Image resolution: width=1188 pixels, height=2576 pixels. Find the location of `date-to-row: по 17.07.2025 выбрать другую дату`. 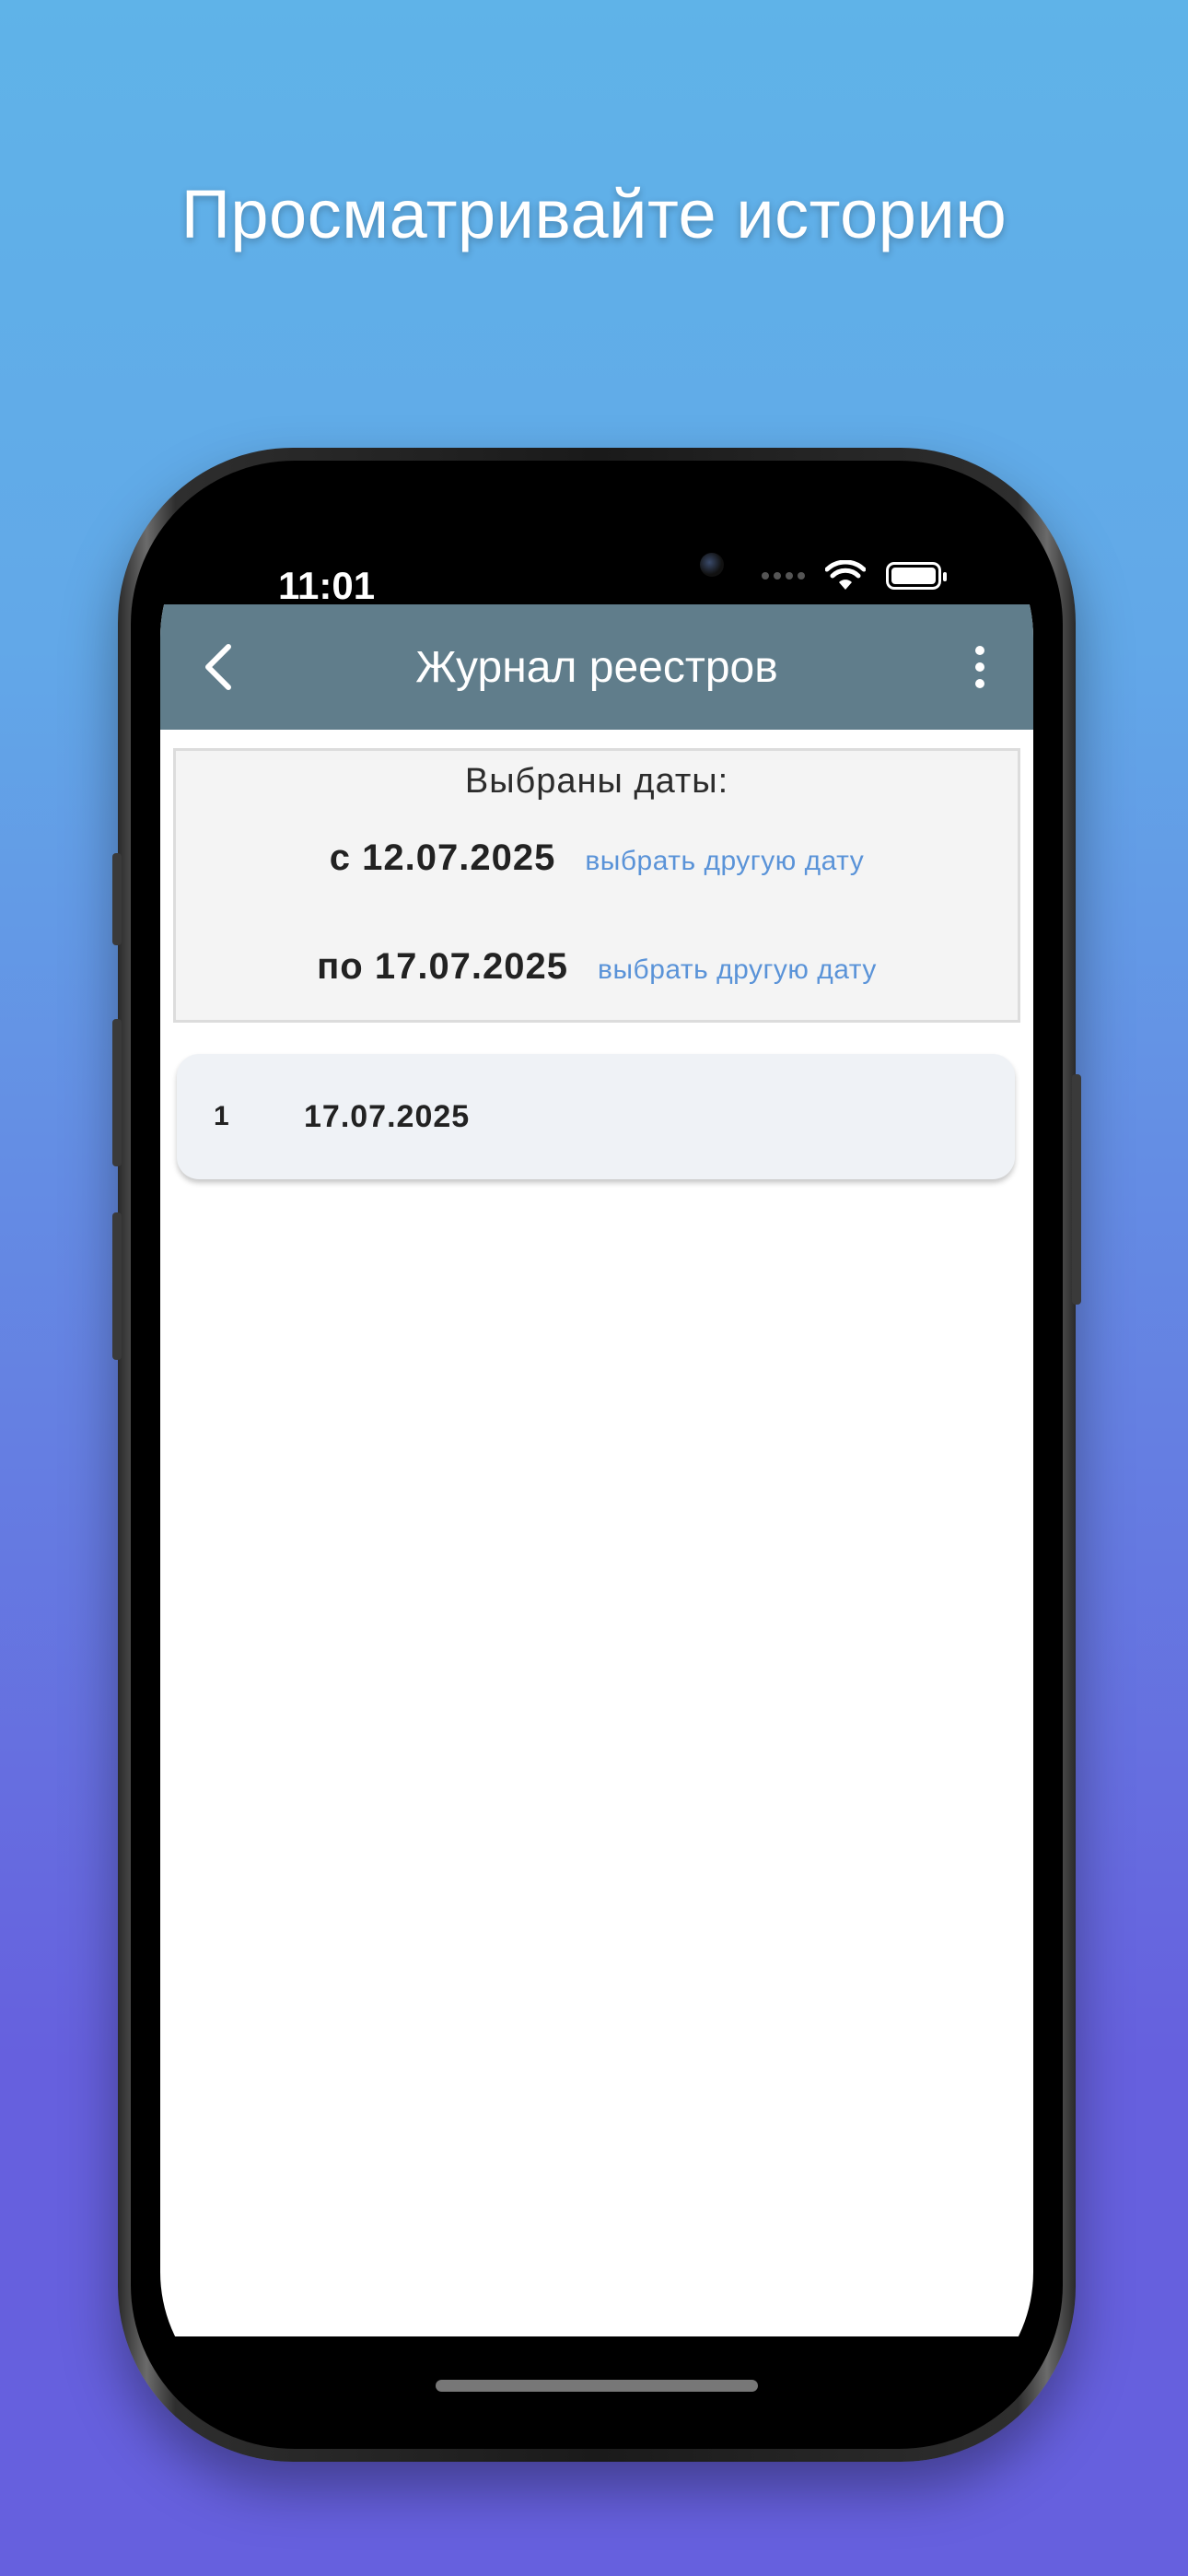

date-to-row: по 17.07.2025 выбрать другую дату is located at coordinates (597, 967).